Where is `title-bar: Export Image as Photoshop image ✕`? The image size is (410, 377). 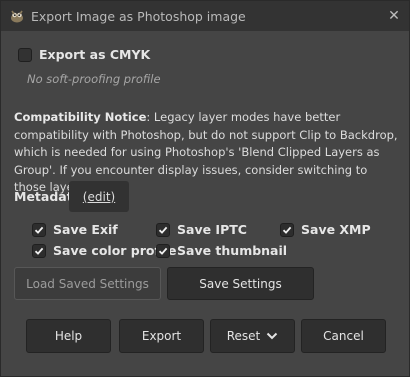 title-bar: Export Image as Photoshop image ✕ is located at coordinates (205, 16).